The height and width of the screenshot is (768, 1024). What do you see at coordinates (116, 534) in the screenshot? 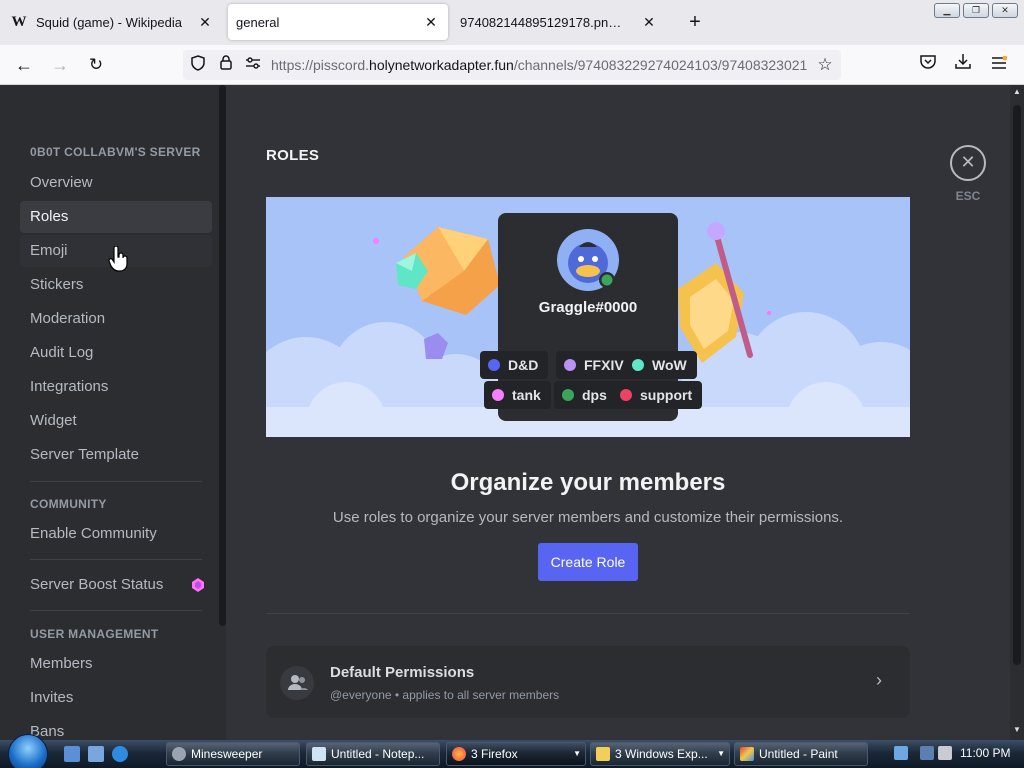
I see `sidebar-item-enable-community: Enable Community` at bounding box center [116, 534].